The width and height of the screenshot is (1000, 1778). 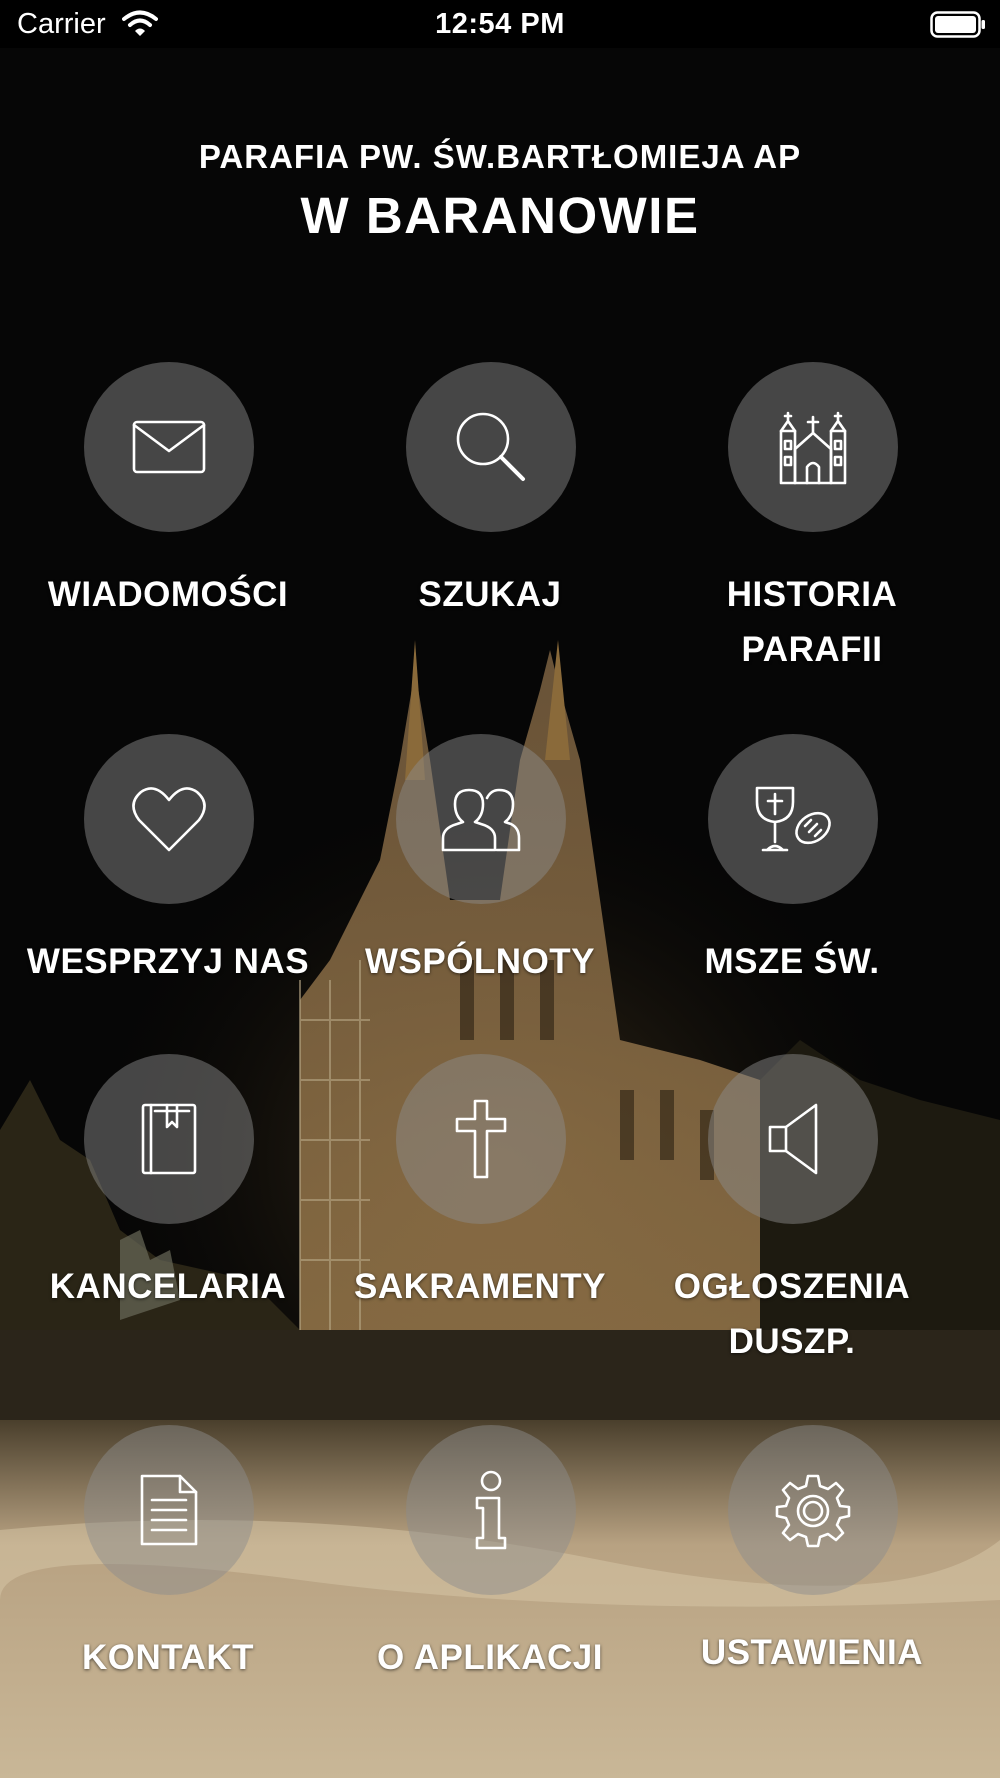 I want to click on menu-label: USTAWIENIA, so click(x=812, y=1652).